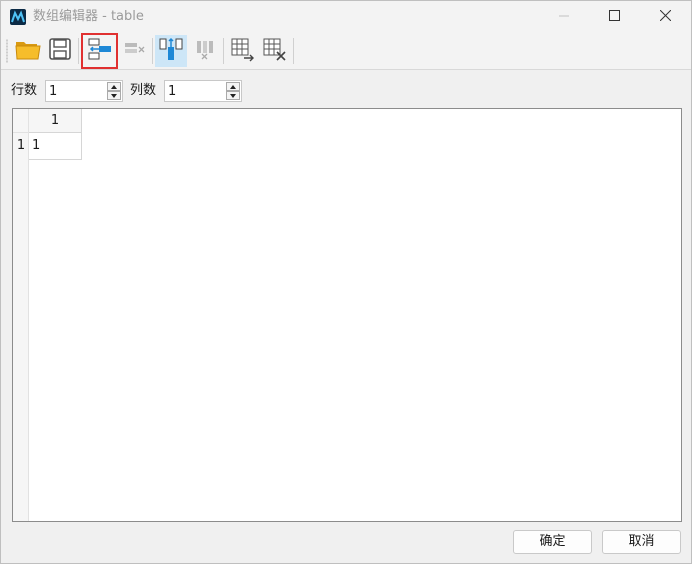  What do you see at coordinates (346, 51) in the screenshot?
I see `toolbar` at bounding box center [346, 51].